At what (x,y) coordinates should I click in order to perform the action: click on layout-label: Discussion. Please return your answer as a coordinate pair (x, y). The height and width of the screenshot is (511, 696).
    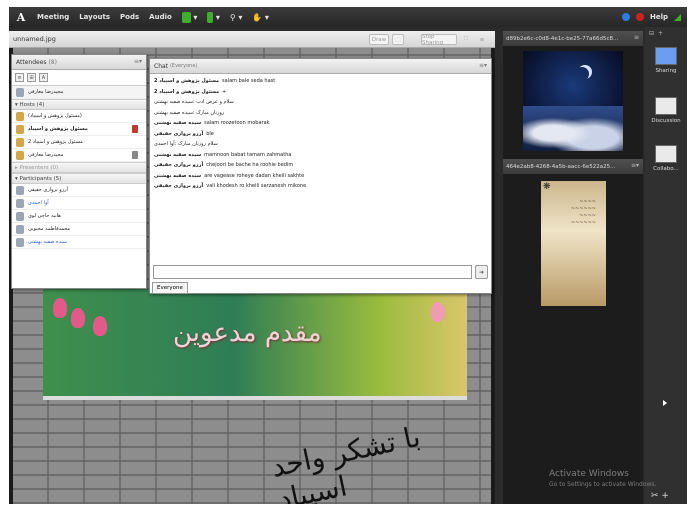
    Looking at the image, I should click on (666, 121).